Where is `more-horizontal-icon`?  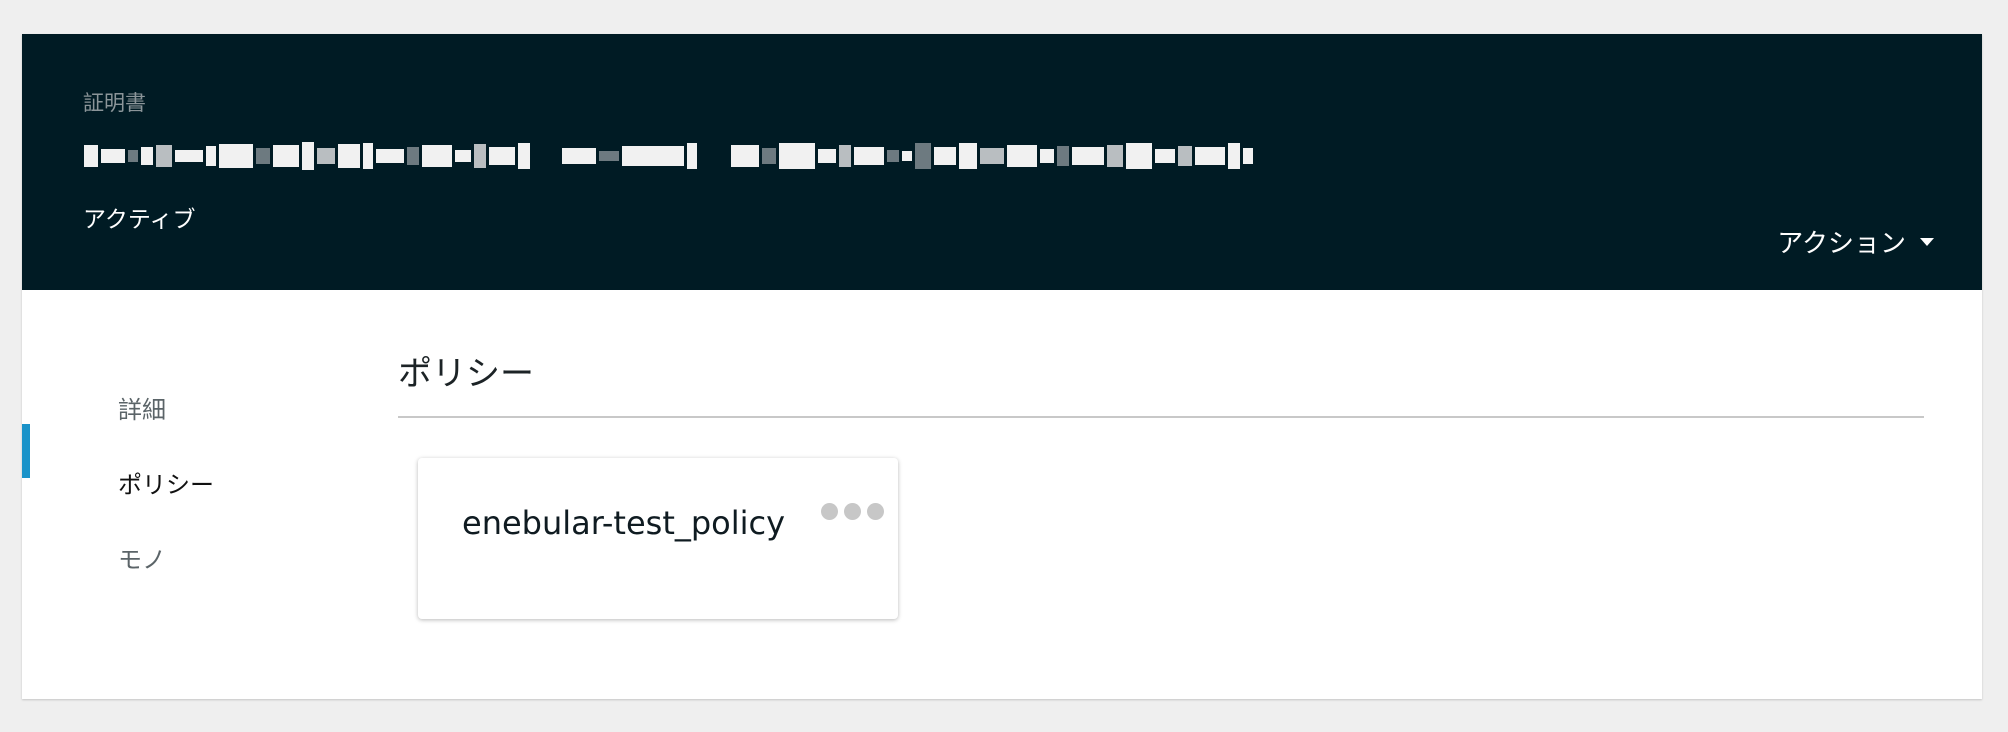
more-horizontal-icon is located at coordinates (852, 511).